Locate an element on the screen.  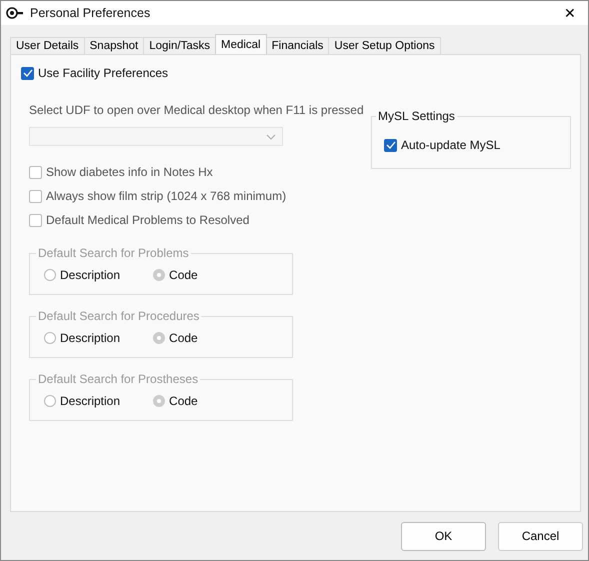
checkbox-label: Show diabetes info in Notes Hx is located at coordinates (129, 172).